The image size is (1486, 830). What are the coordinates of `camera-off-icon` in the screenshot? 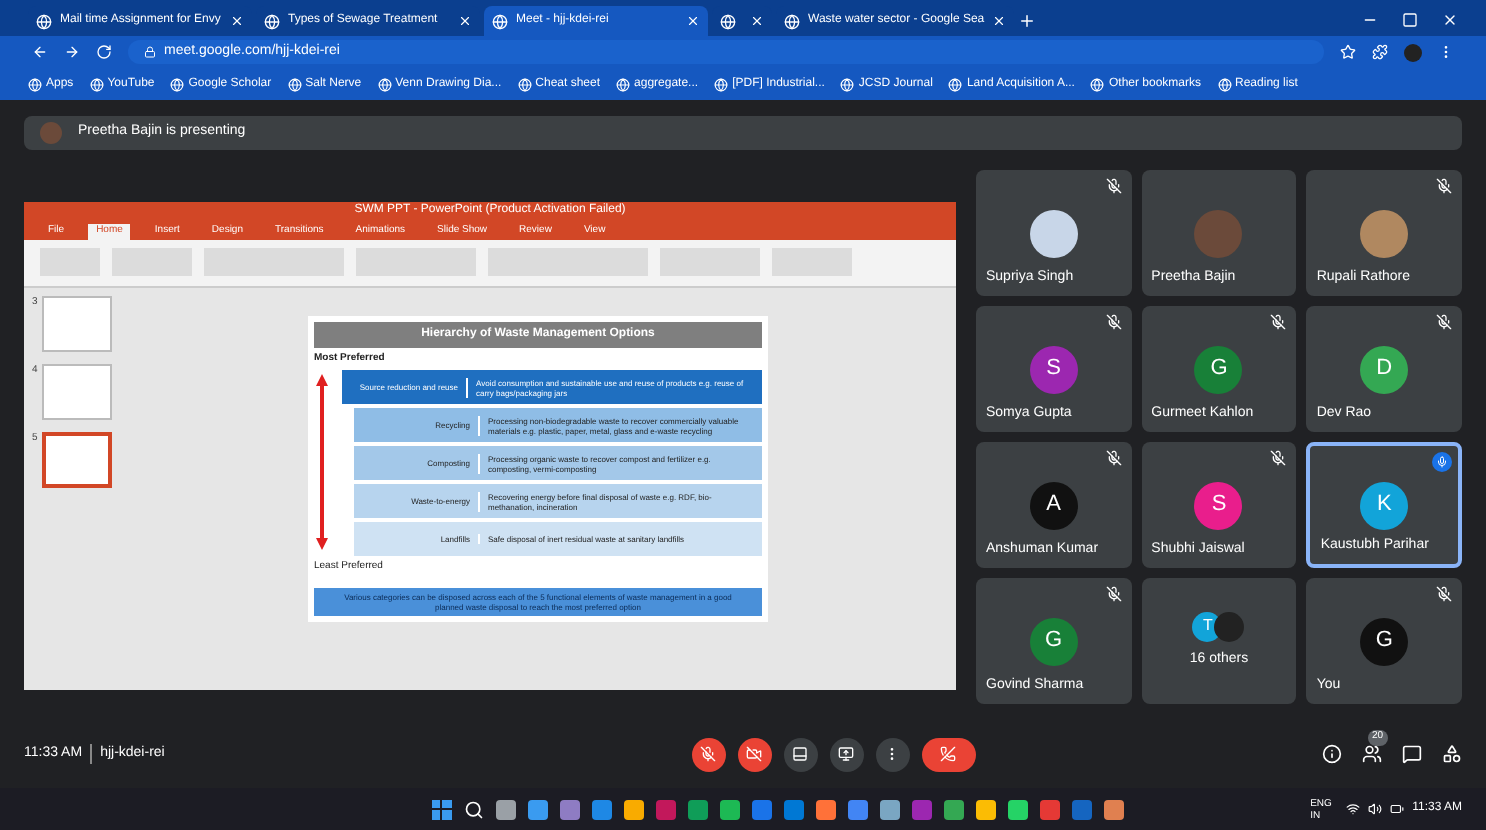 It's located at (754, 754).